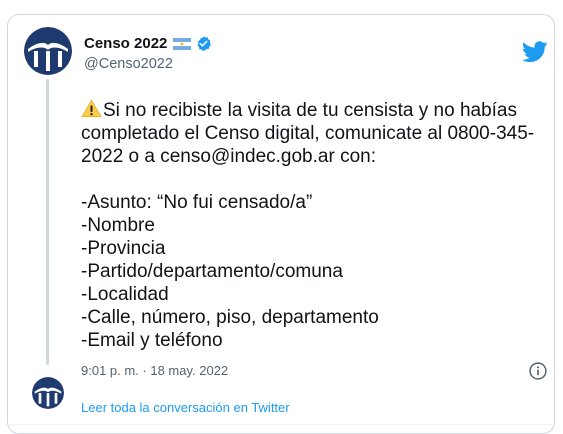  What do you see at coordinates (123, 248) in the screenshot?
I see `list-item: -Provincia` at bounding box center [123, 248].